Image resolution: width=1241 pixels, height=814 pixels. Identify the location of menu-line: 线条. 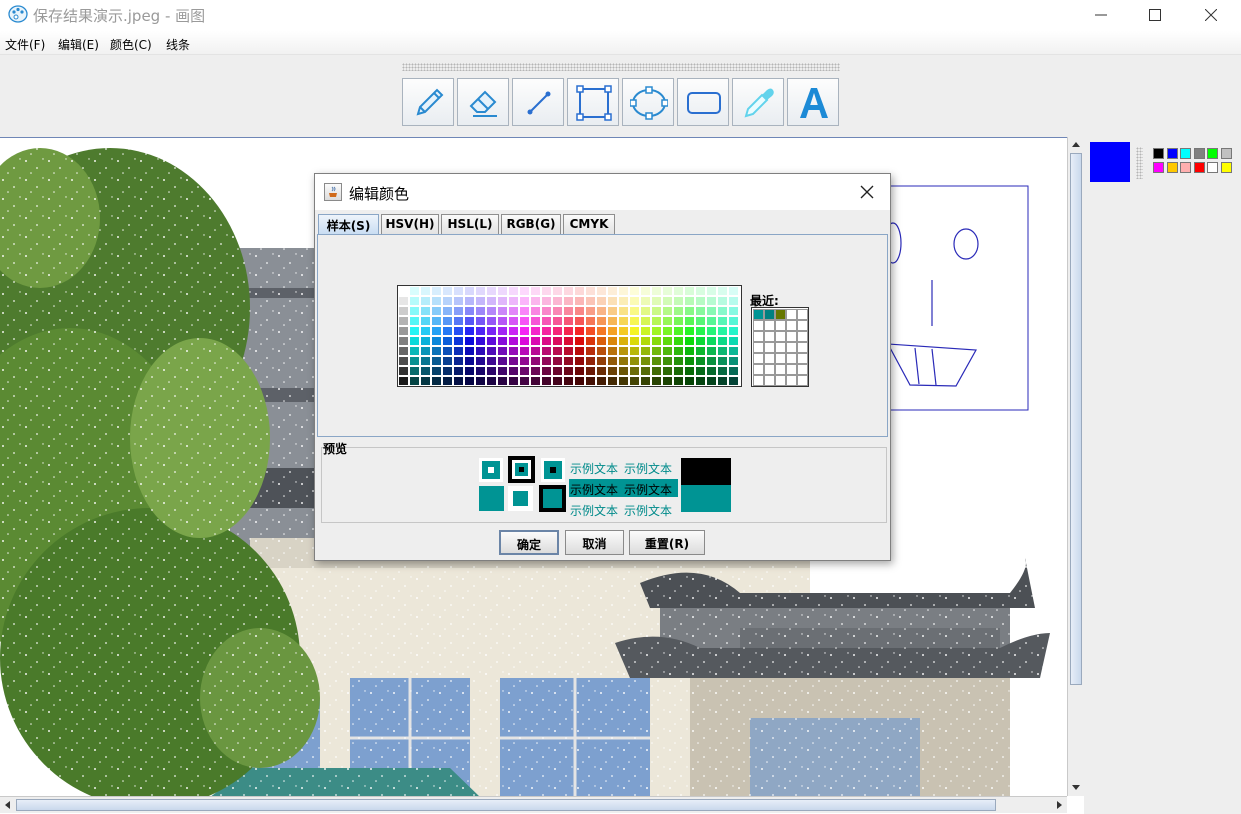
(178, 44).